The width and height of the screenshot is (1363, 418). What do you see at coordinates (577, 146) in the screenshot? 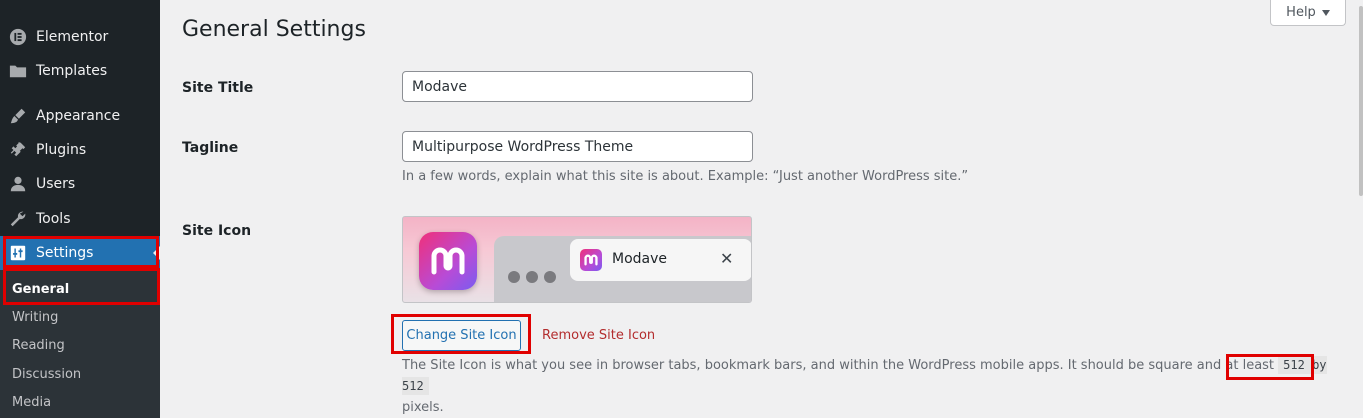
I see `tagline-input` at bounding box center [577, 146].